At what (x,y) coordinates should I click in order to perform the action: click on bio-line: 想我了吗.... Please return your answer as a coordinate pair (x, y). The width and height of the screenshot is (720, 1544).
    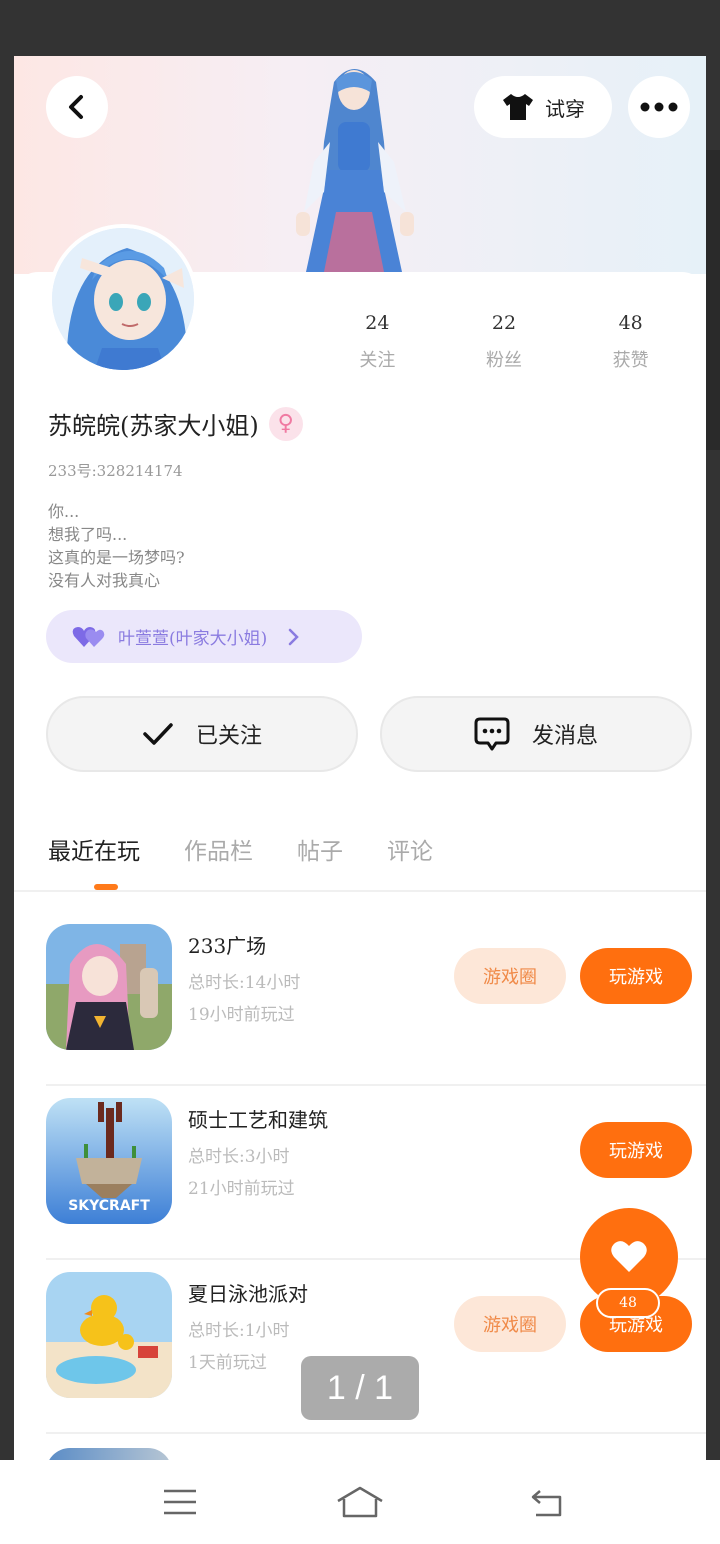
    Looking at the image, I should click on (88, 534).